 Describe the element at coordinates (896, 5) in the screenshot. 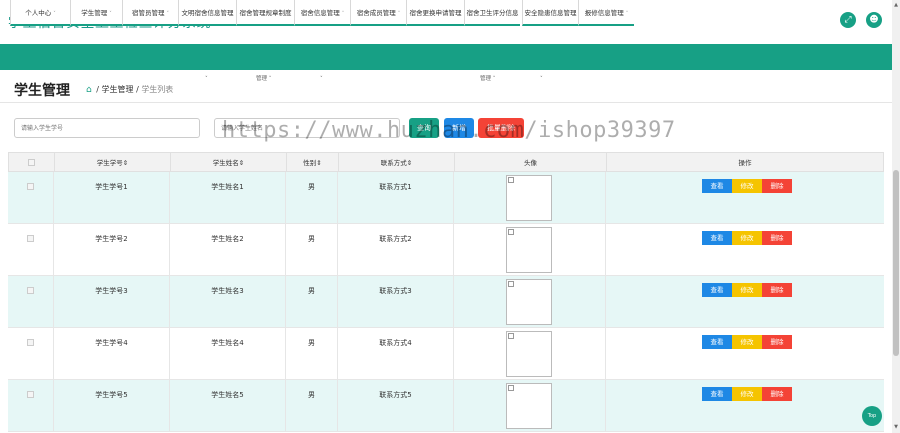

I see `scroll-up-icon: ▲` at that location.